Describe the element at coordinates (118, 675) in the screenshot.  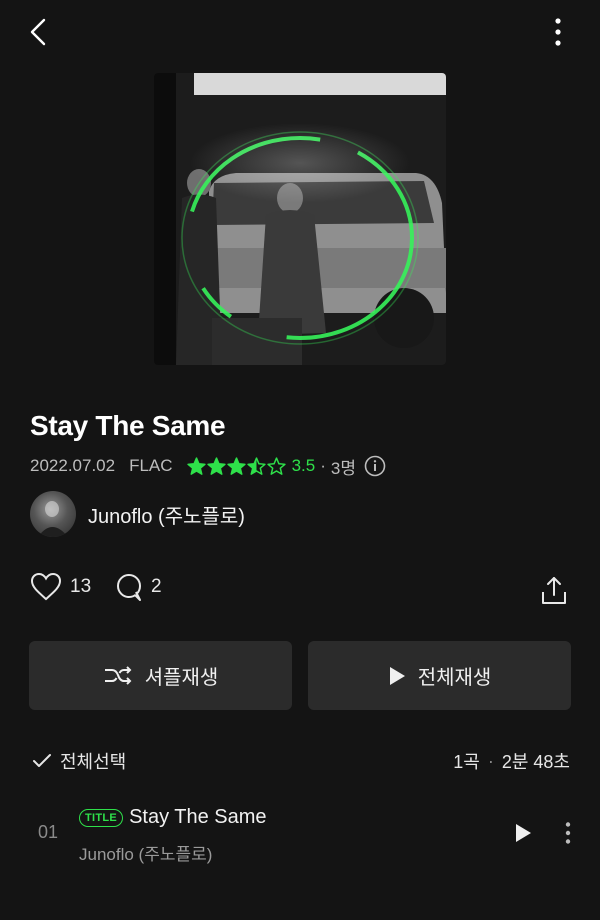
I see `shuffle-icon` at that location.